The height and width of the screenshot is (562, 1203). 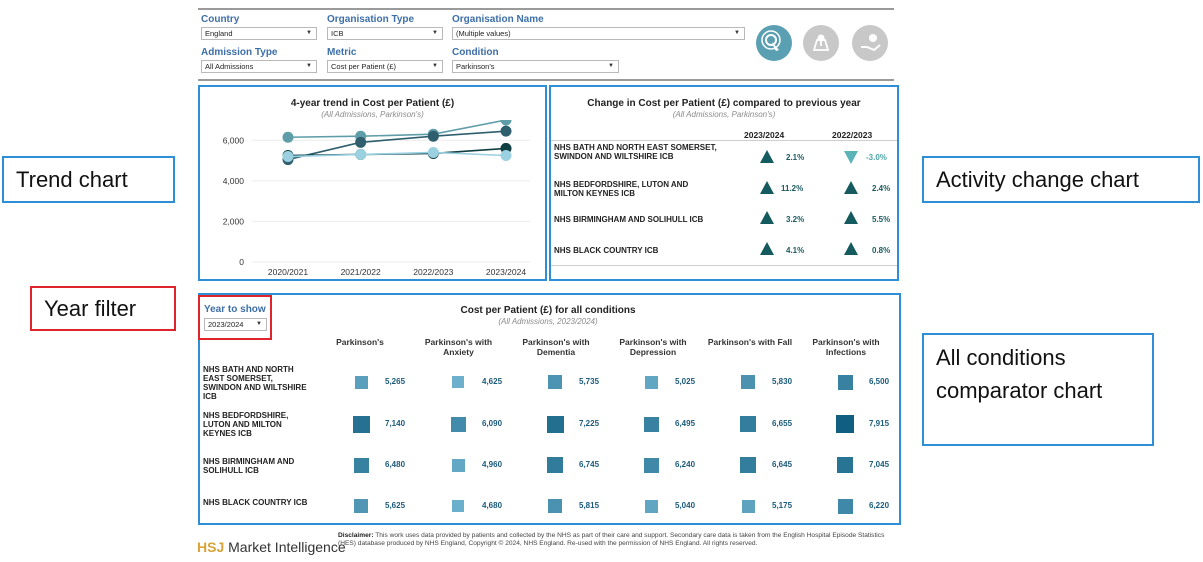 I want to click on y-tick-label: 0, so click(x=241, y=262).